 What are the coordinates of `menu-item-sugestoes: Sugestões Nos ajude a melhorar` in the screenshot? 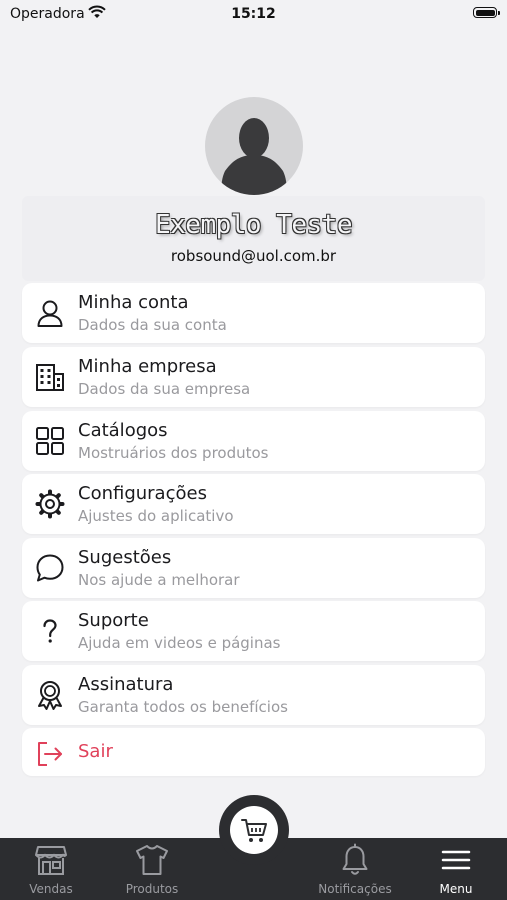 It's located at (253, 568).